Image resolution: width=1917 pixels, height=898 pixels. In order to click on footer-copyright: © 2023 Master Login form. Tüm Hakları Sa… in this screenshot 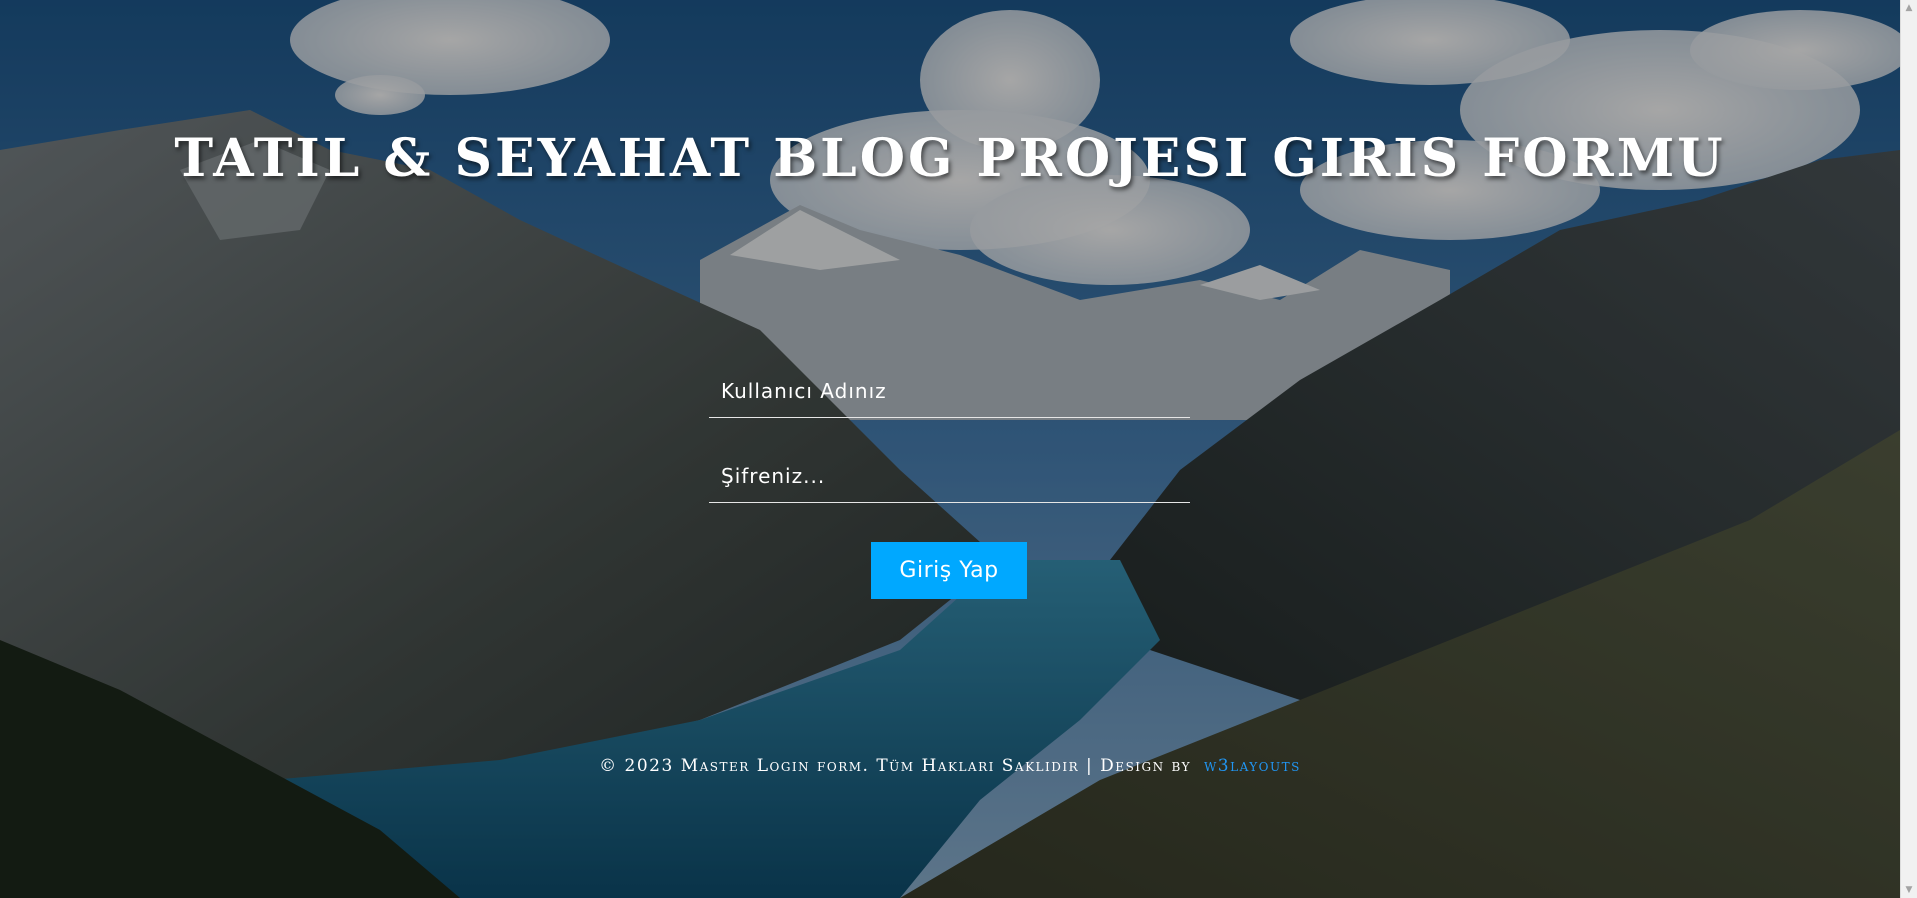, I will do `click(950, 766)`.